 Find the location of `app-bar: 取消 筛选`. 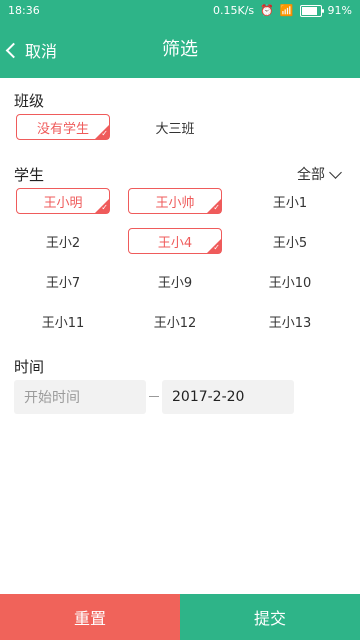

app-bar: 取消 筛选 is located at coordinates (180, 50).